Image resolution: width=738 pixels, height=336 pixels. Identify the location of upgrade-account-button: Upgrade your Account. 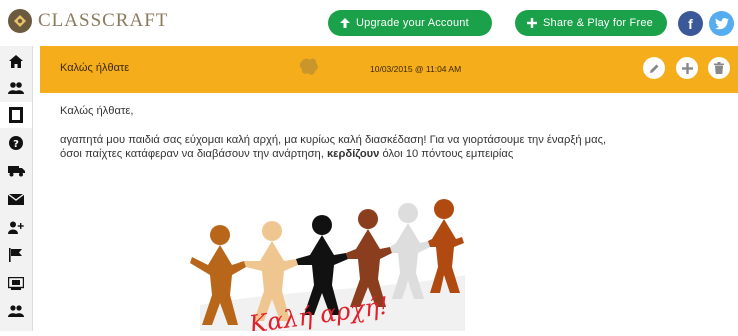
(410, 23).